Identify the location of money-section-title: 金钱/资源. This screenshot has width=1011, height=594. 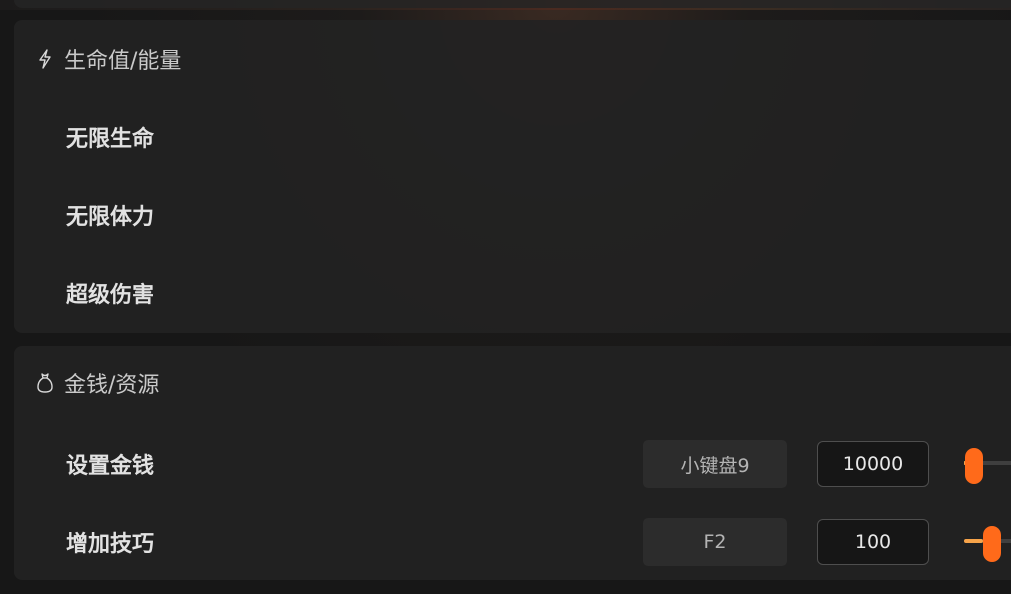
(112, 385).